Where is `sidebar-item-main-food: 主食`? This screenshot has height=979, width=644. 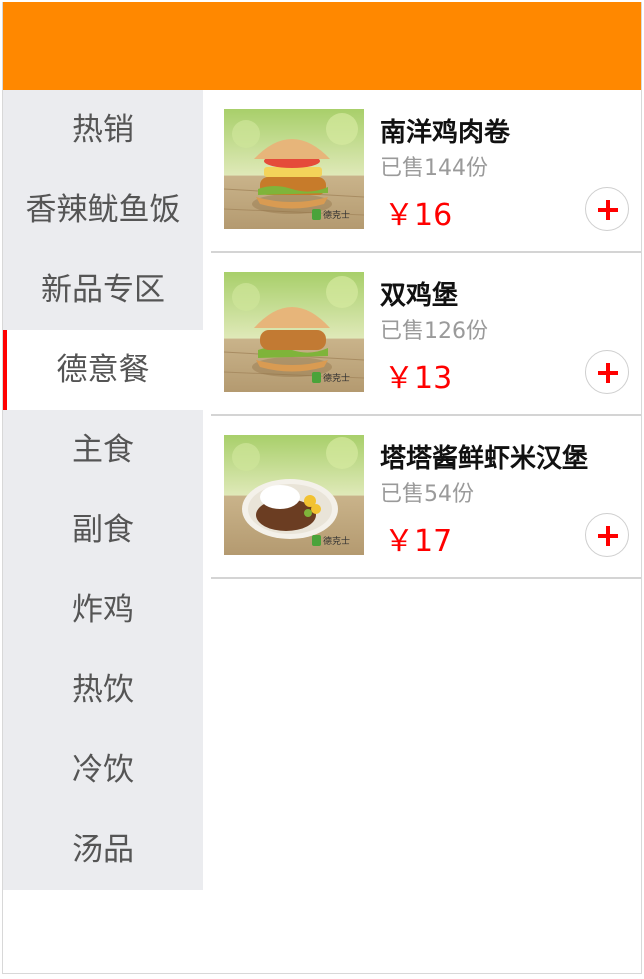 sidebar-item-main-food: 主食 is located at coordinates (103, 450).